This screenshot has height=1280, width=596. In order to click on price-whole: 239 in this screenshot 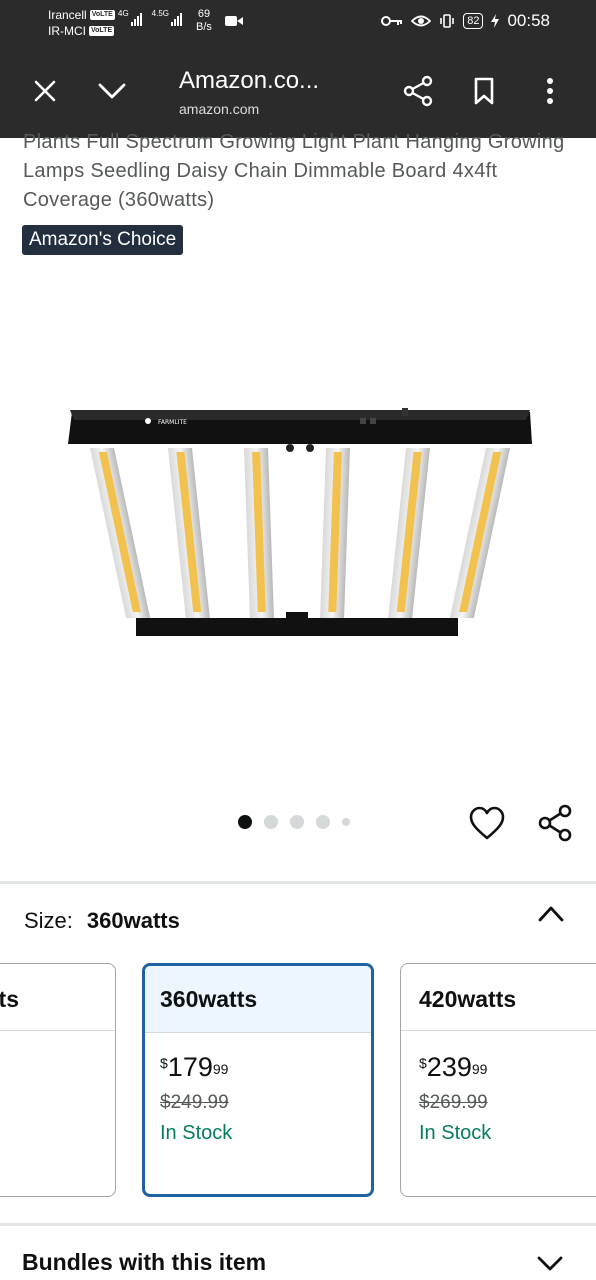, I will do `click(449, 1067)`.